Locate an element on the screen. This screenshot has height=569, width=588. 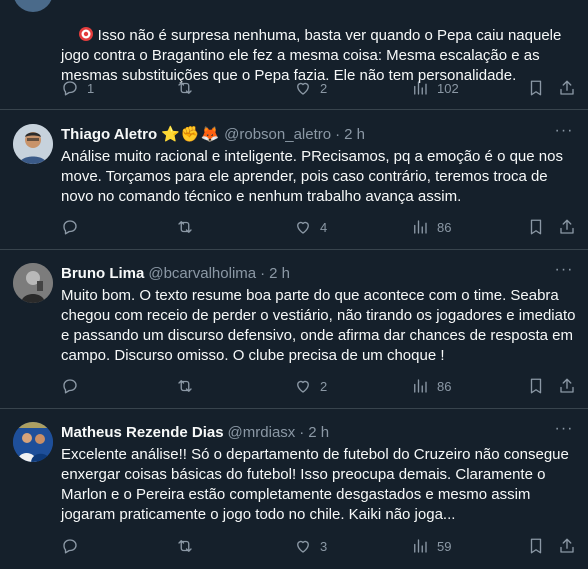
tweet-actions: 4 86 is located at coordinates (320, 228).